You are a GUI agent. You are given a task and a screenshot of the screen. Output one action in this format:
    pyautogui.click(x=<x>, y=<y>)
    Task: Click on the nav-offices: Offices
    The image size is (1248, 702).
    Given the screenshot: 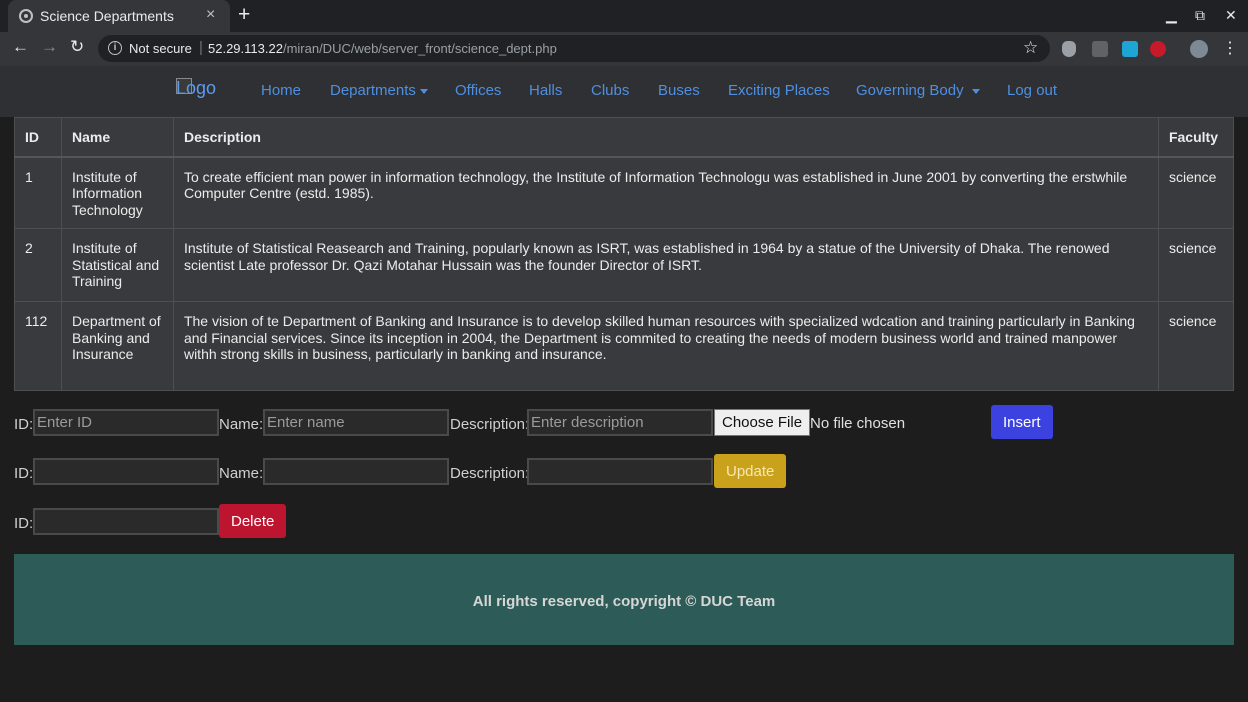 What is the action you would take?
    pyautogui.click(x=478, y=90)
    